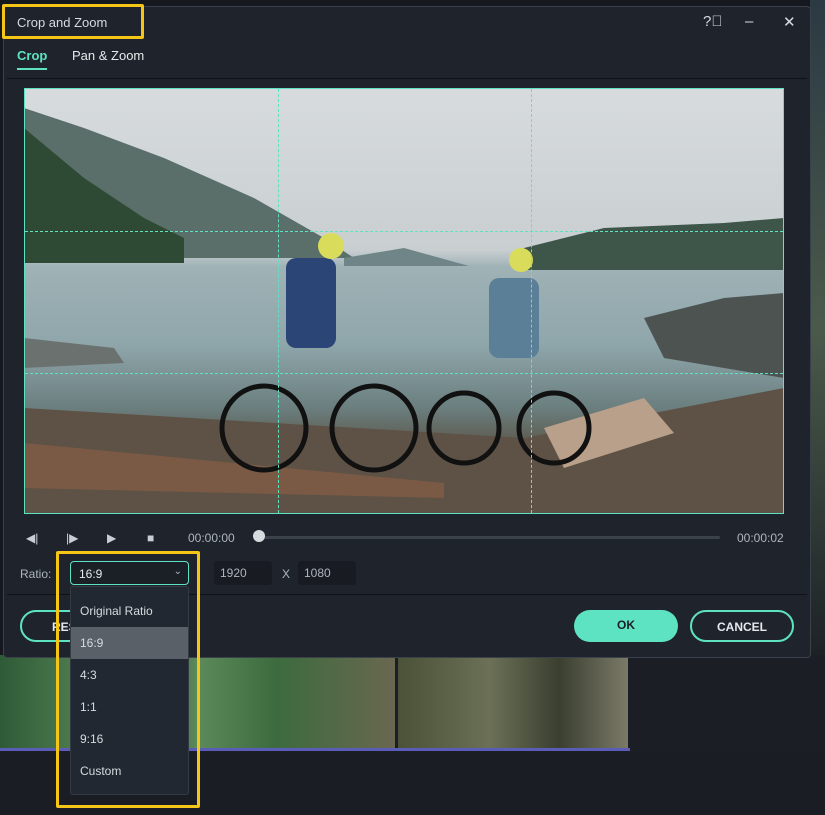 This screenshot has height=815, width=825. I want to click on tab-pan-zoom: Pan & Zoom, so click(108, 55).